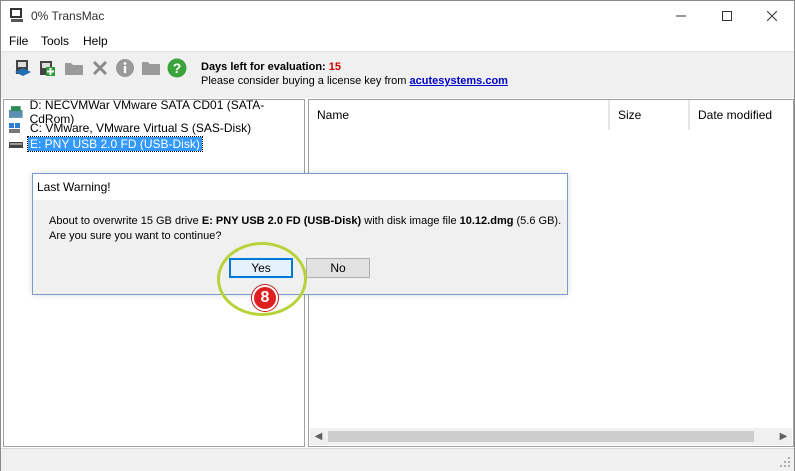 The height and width of the screenshot is (471, 795). I want to click on menu-bar: File Tools Help, so click(397, 41).